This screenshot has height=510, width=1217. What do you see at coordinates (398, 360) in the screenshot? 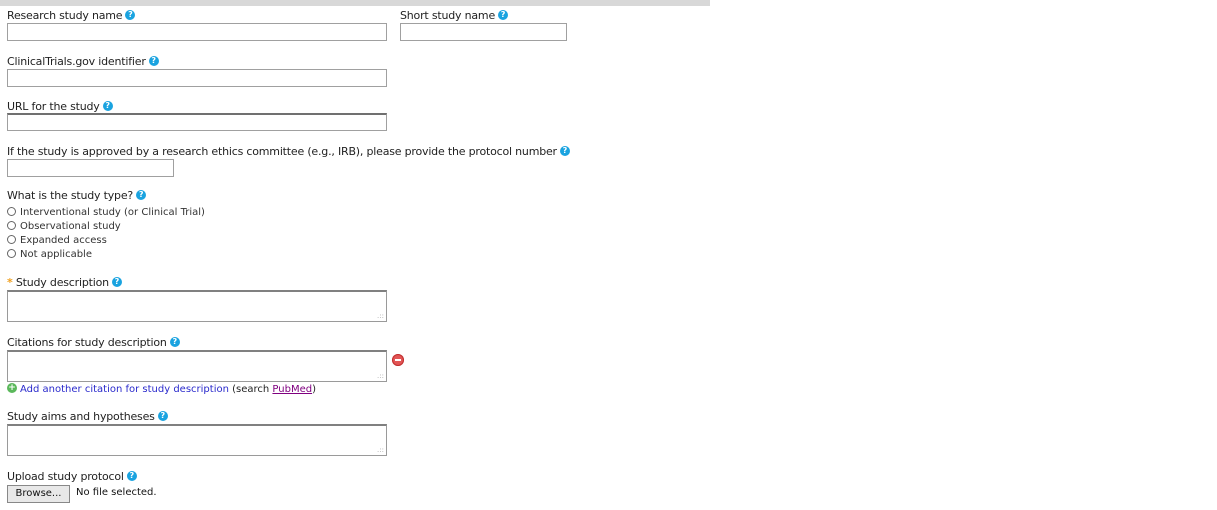
I see `remove-citation-icon` at bounding box center [398, 360].